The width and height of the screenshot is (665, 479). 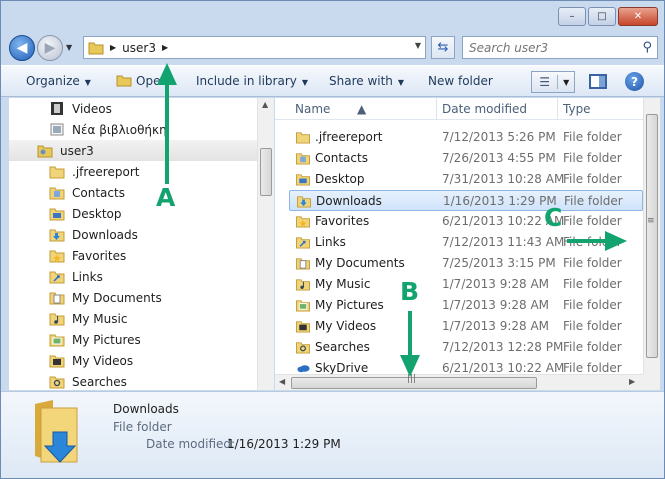 I want to click on annotation-label-a: A, so click(x=166, y=197).